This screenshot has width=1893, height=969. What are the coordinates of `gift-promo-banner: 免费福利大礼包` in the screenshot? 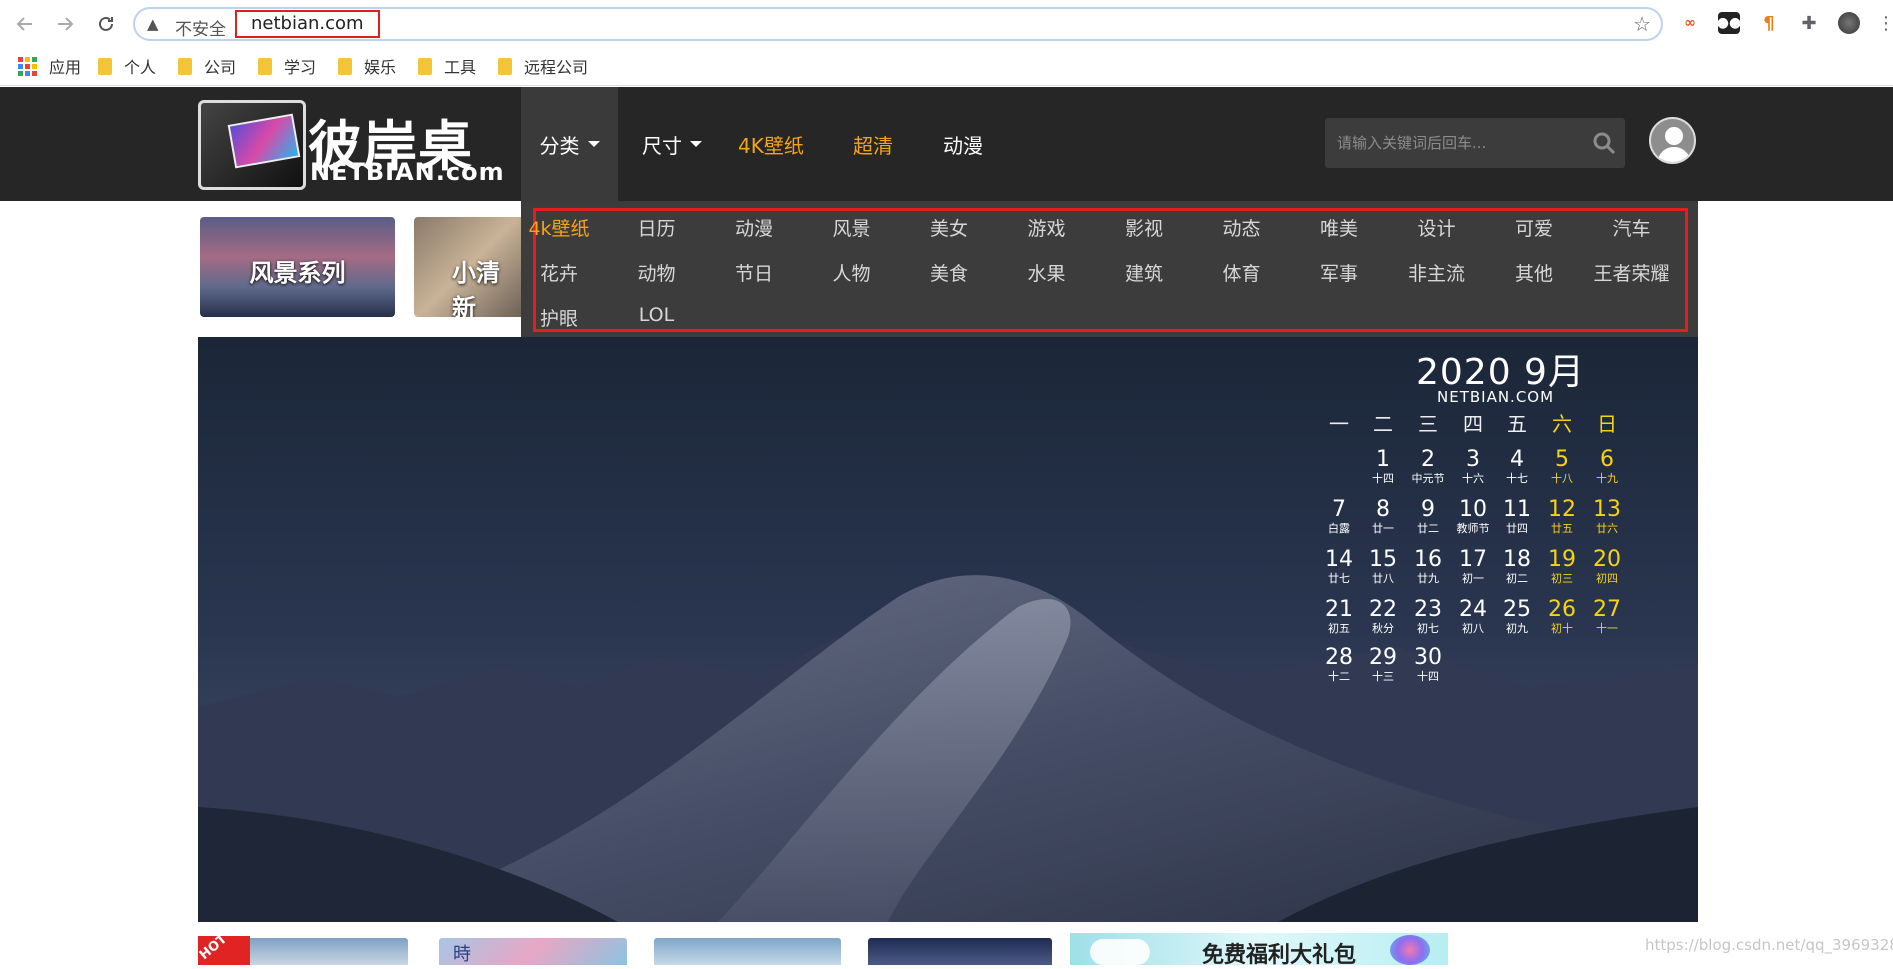 It's located at (1259, 949).